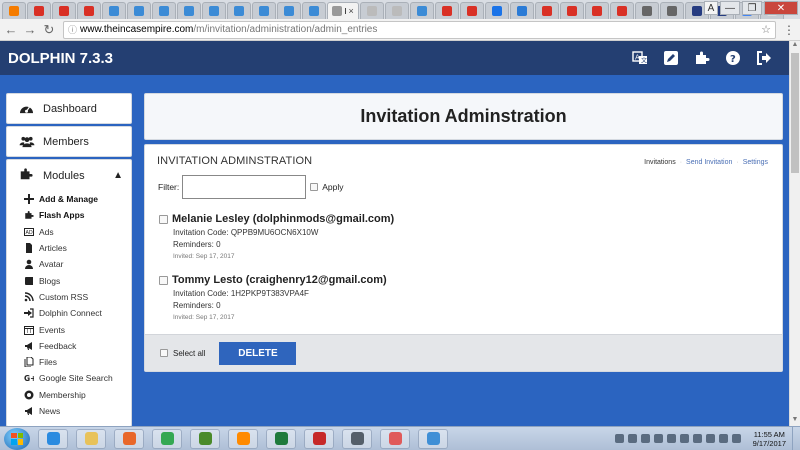  What do you see at coordinates (702, 58) in the screenshot?
I see `puzzle-icon` at bounding box center [702, 58].